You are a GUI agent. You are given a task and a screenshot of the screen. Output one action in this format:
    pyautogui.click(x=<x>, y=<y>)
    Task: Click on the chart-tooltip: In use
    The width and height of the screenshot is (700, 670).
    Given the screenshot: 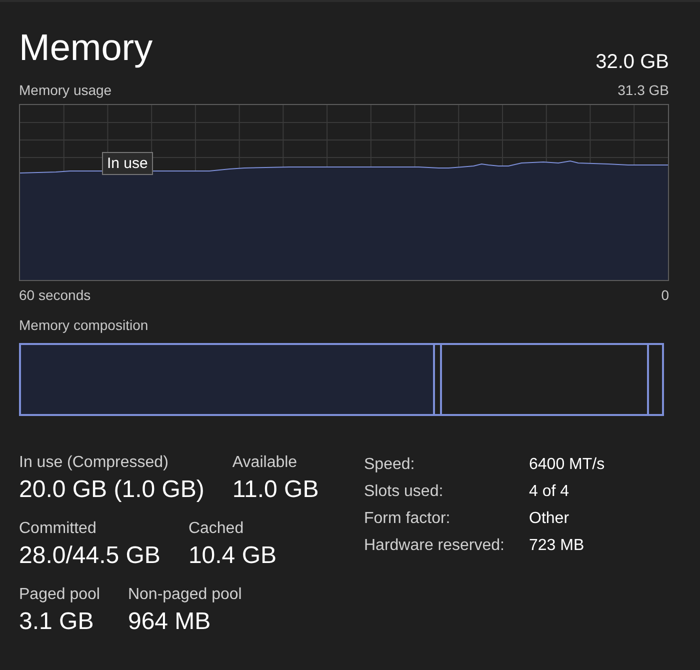 What is the action you would take?
    pyautogui.click(x=127, y=163)
    